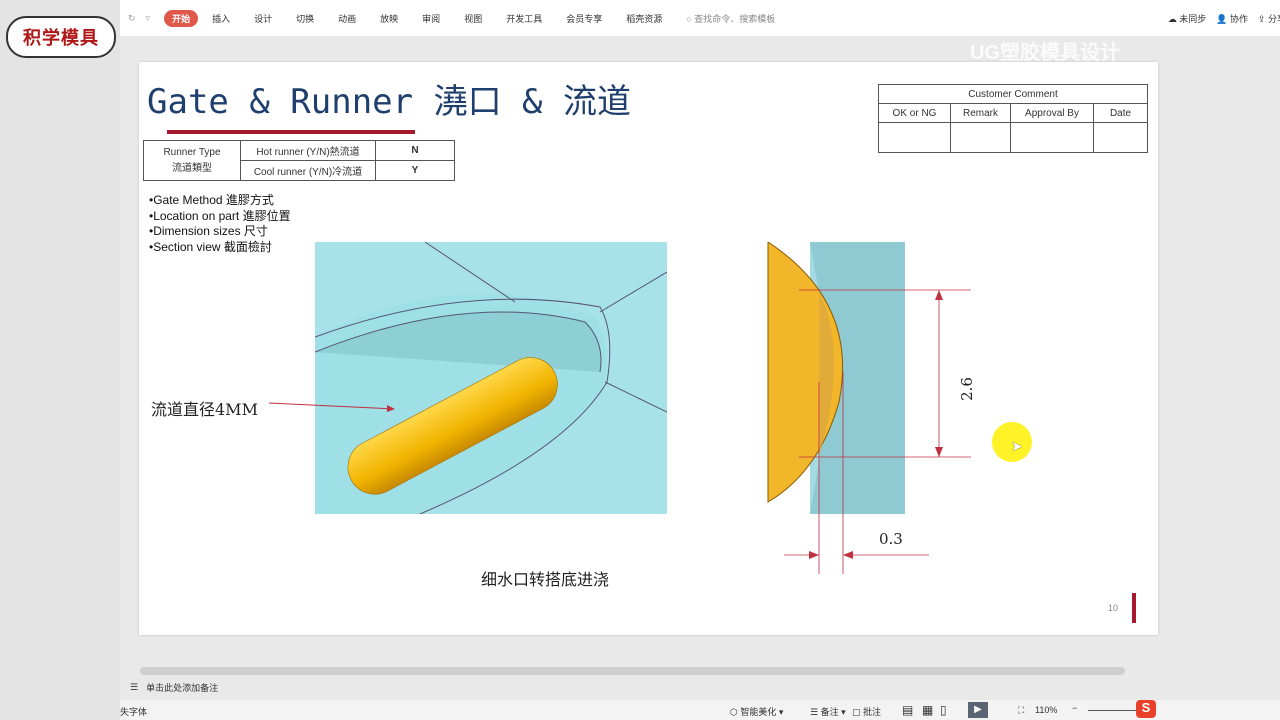 The image size is (1280, 720). What do you see at coordinates (263, 18) in the screenshot?
I see `tab-design: 设计` at bounding box center [263, 18].